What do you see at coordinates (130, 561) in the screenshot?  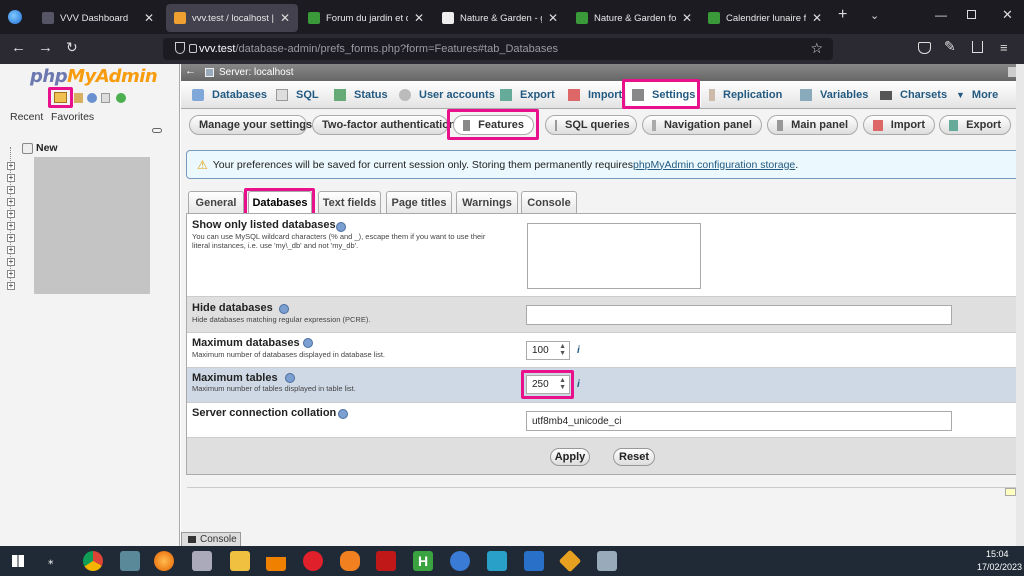 I see `editor-icon` at bounding box center [130, 561].